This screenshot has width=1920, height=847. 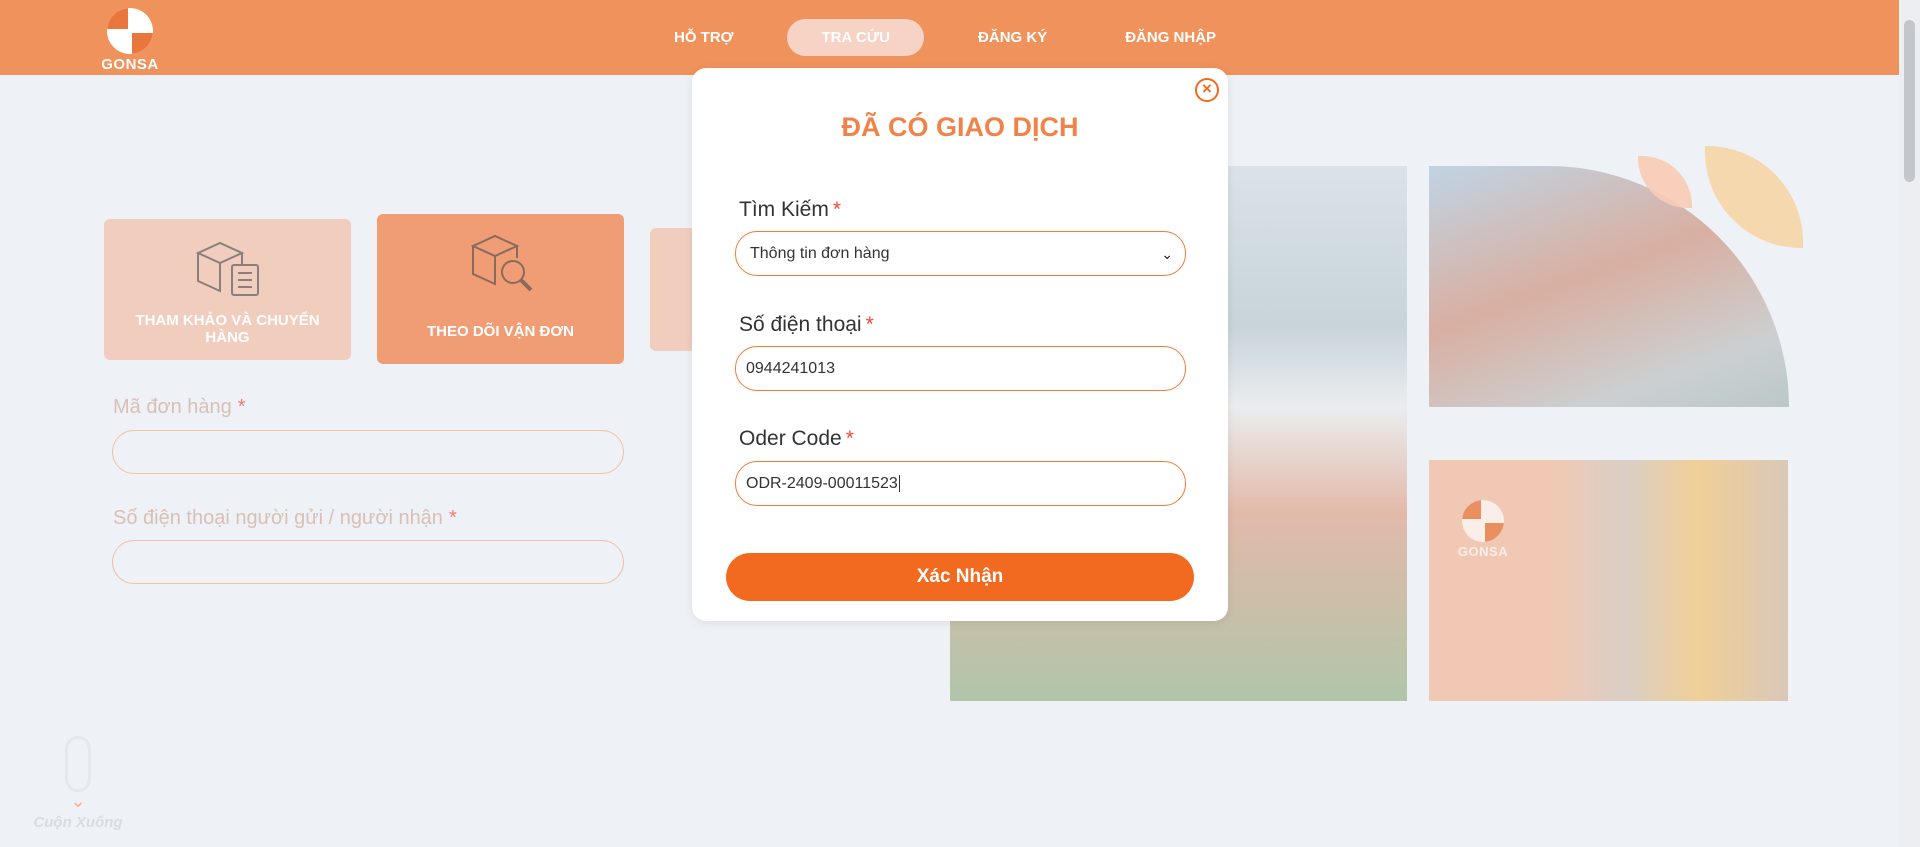 I want to click on phone-label-text: Số điện thoại, so click(x=800, y=324).